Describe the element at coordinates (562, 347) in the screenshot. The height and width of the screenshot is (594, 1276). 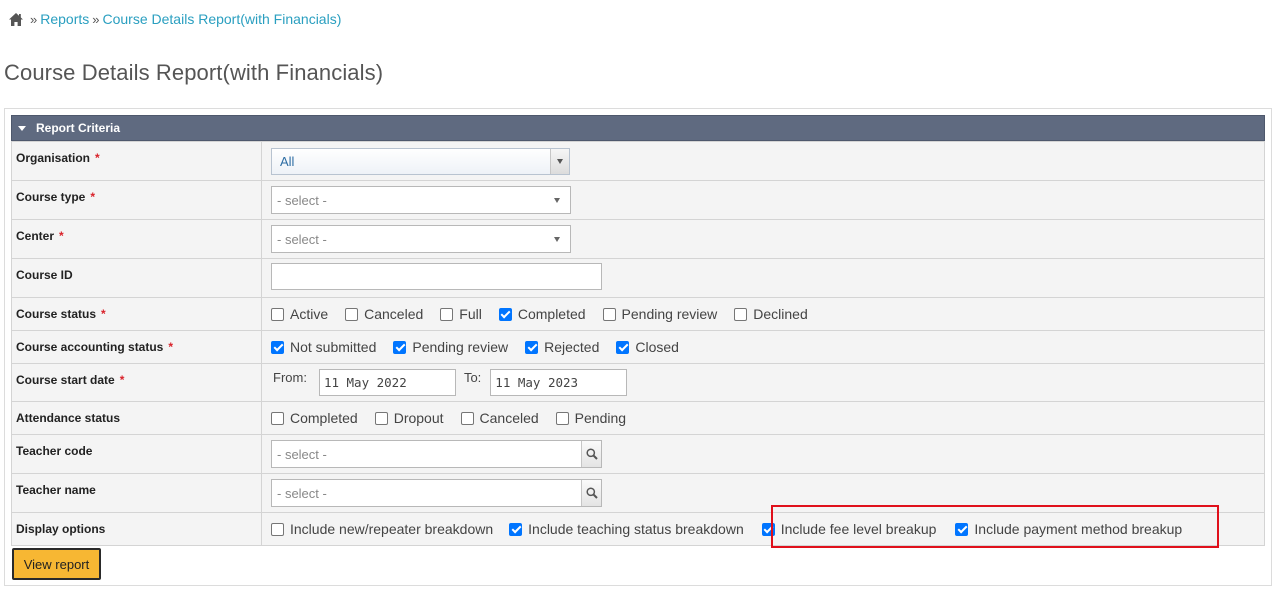
I see `checkbox-rejected: Rejected` at that location.